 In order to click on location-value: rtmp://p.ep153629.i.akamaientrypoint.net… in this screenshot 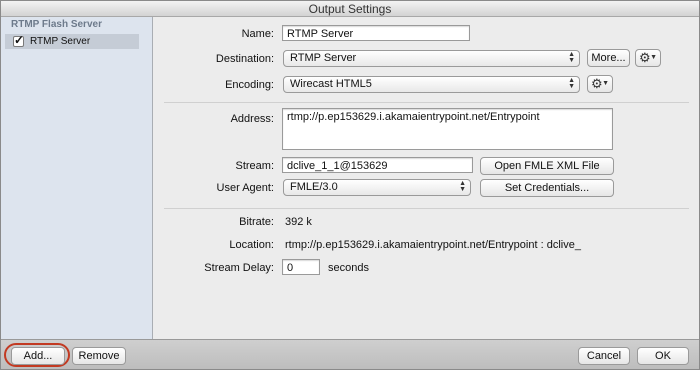, I will do `click(433, 245)`.